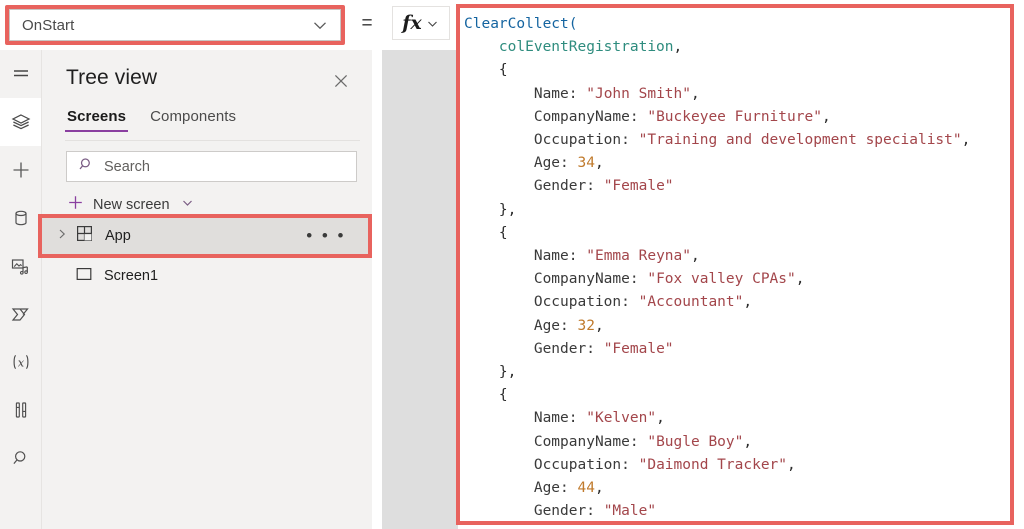 The height and width of the screenshot is (529, 1024). I want to click on close-icon, so click(341, 81).